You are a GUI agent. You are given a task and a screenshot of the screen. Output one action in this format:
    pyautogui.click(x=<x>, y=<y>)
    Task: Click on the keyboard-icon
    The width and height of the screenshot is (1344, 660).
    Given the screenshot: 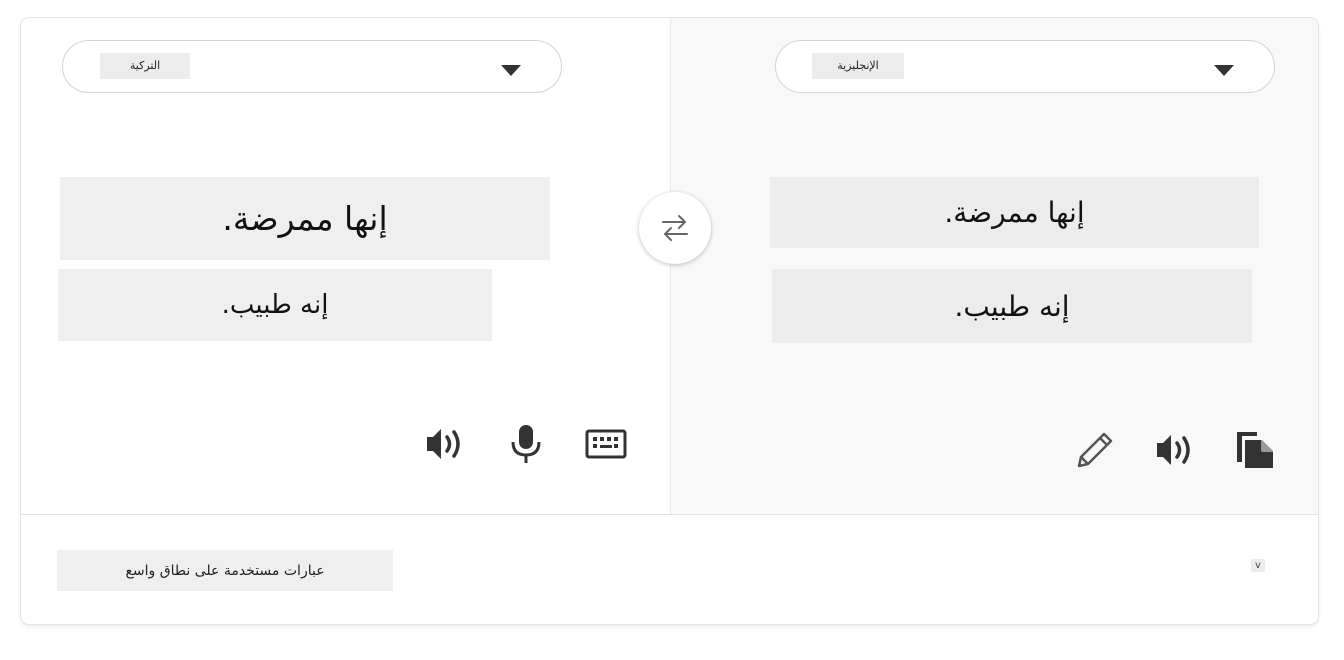 What is the action you would take?
    pyautogui.click(x=606, y=444)
    